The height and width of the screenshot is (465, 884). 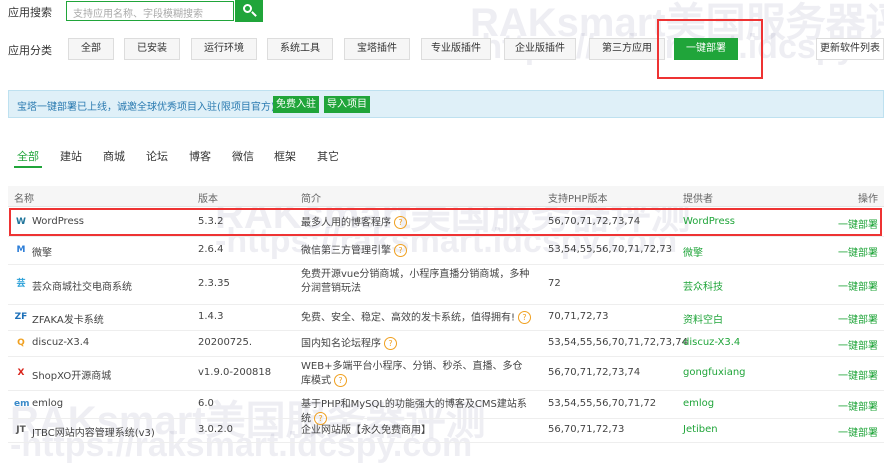 I want to click on active-tab-underline, so click(x=28, y=167).